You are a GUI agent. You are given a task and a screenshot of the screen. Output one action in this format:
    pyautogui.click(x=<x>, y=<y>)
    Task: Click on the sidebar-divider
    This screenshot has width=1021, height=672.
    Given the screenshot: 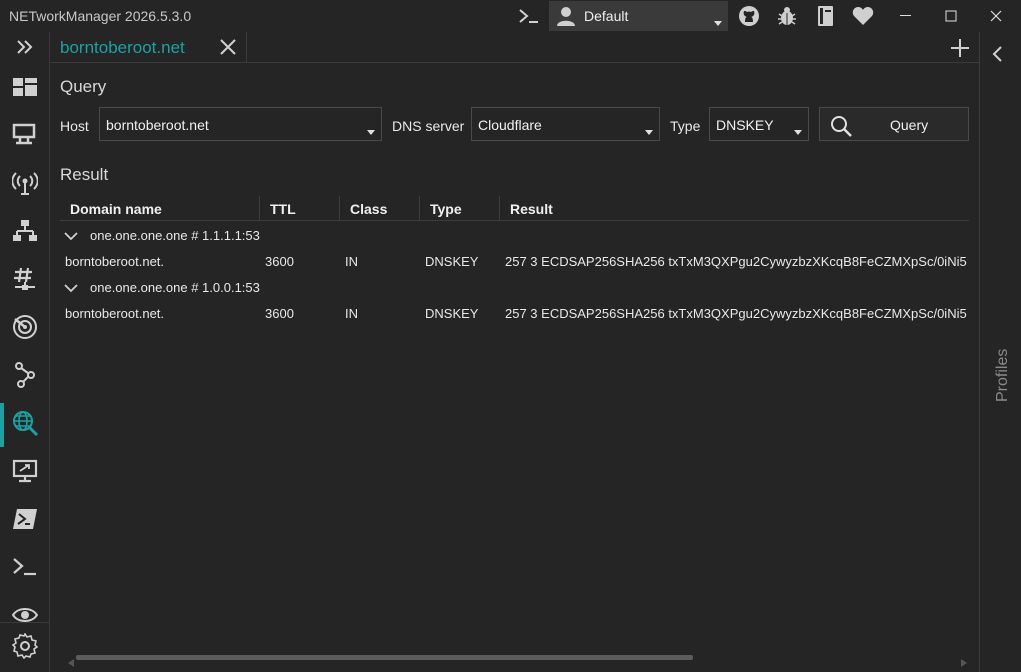 What is the action you would take?
    pyautogui.click(x=25, y=622)
    